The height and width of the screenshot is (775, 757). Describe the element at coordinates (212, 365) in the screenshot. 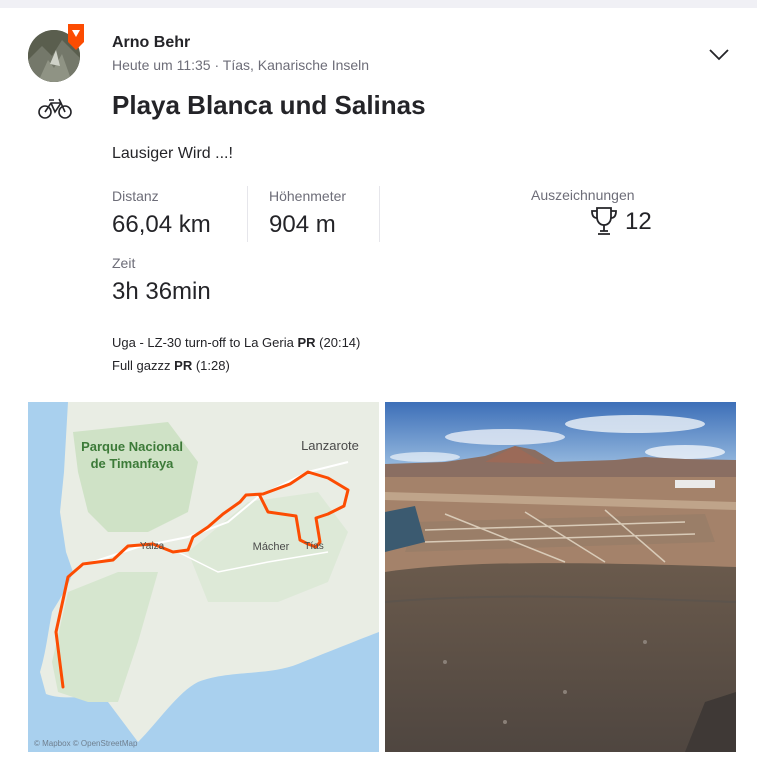

I see `segment-time: (1:28)` at that location.